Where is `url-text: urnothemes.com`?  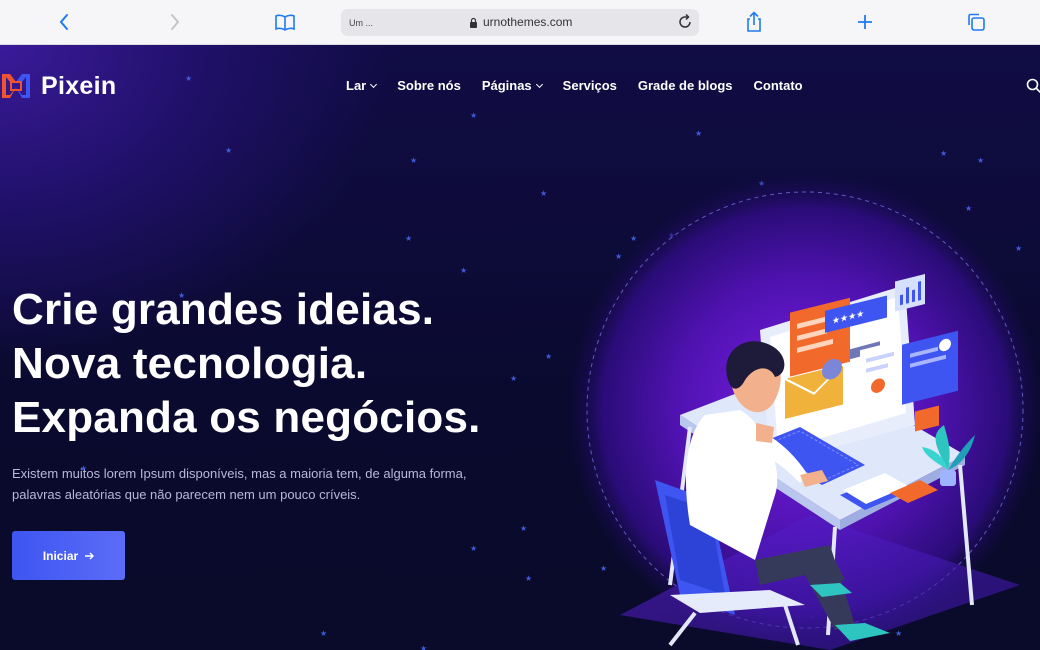
url-text: urnothemes.com is located at coordinates (520, 22).